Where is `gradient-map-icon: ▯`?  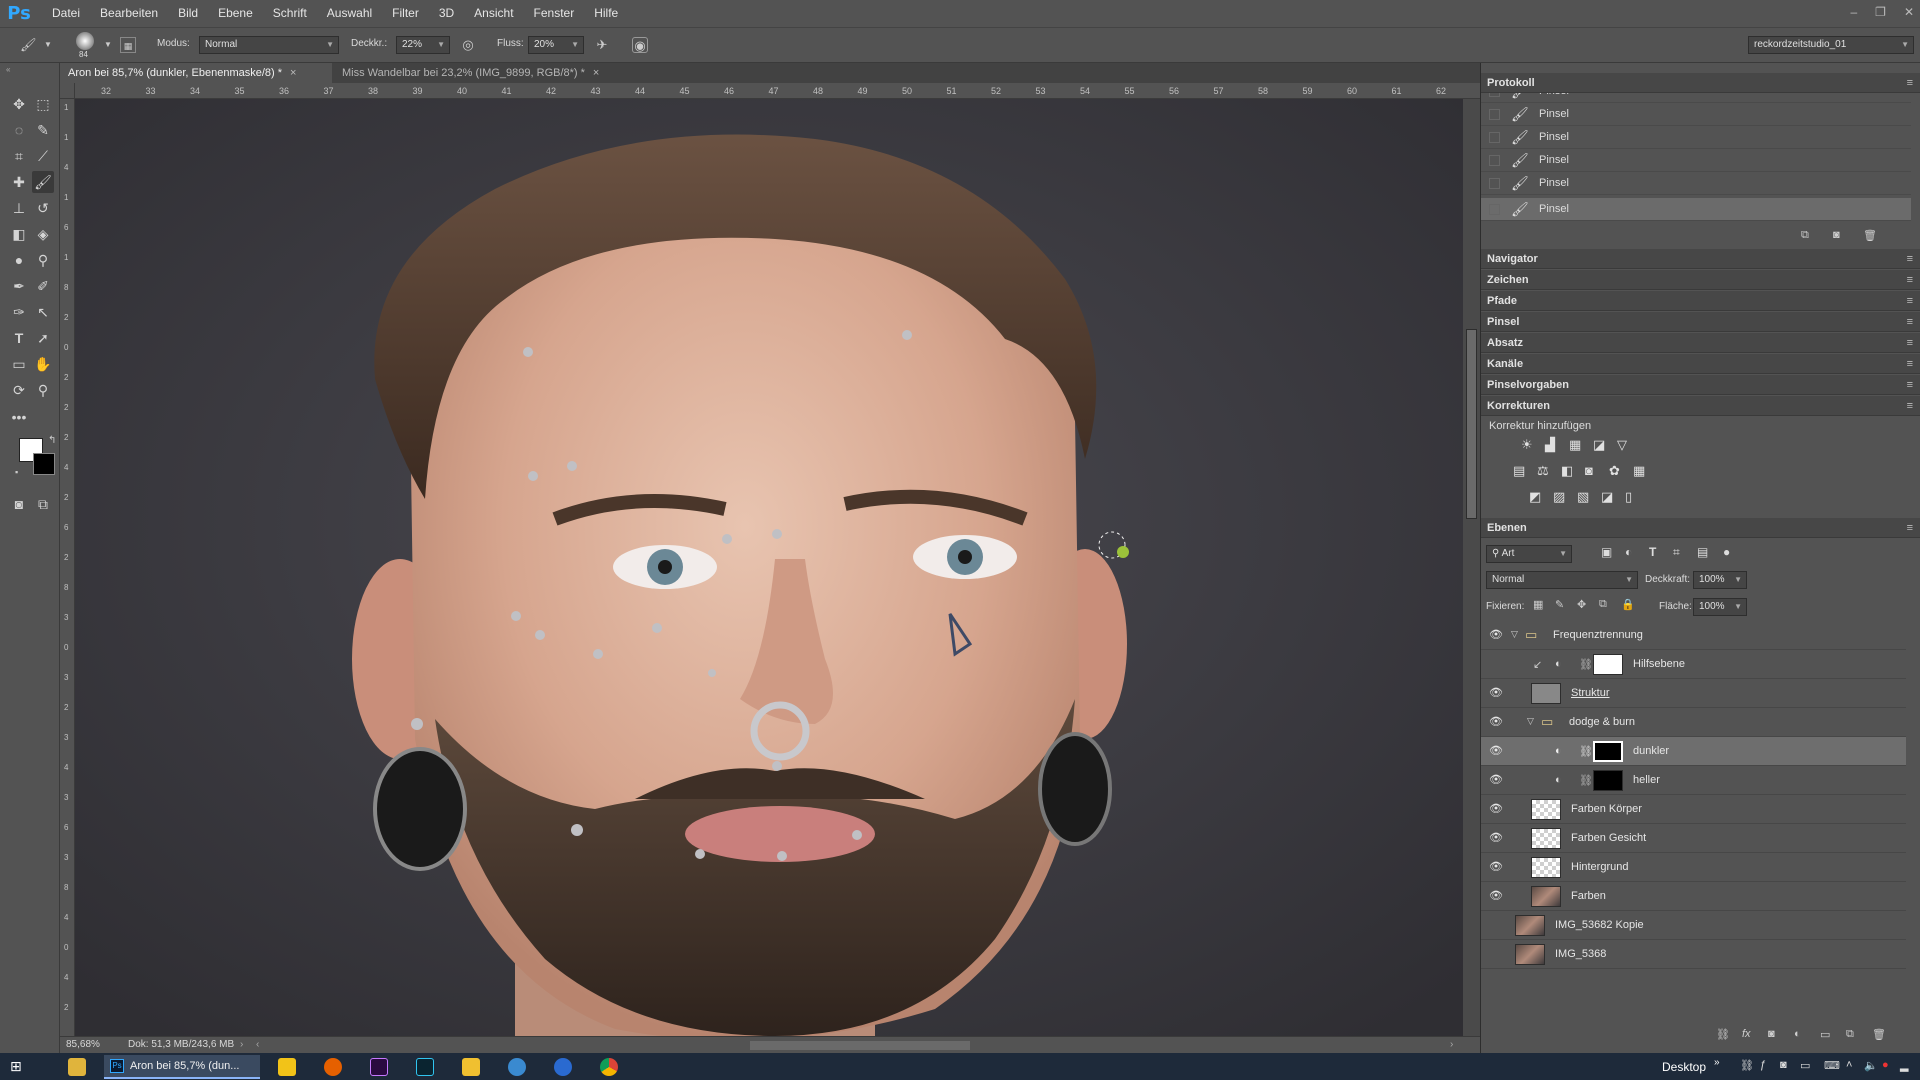
gradient-map-icon: ▯ is located at coordinates (1628, 497).